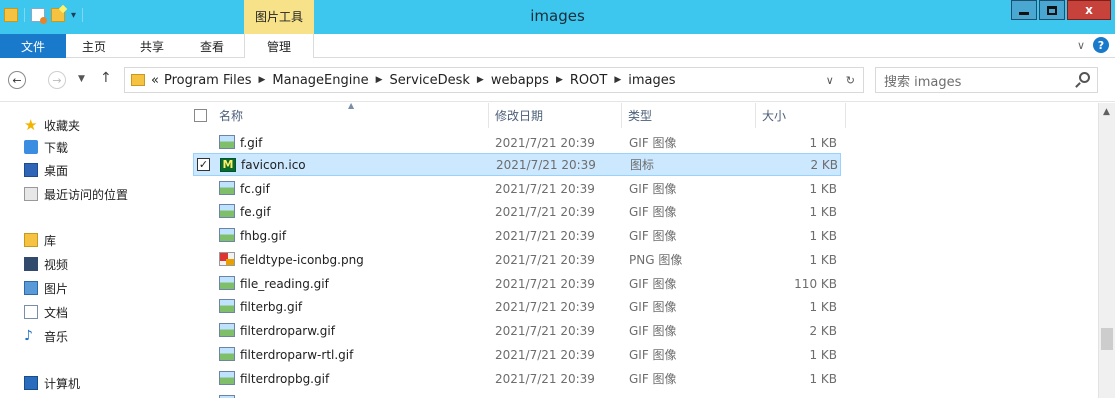 The height and width of the screenshot is (398, 1115). Describe the element at coordinates (1106, 250) in the screenshot. I see `vertical-scrollbar: ▲` at that location.